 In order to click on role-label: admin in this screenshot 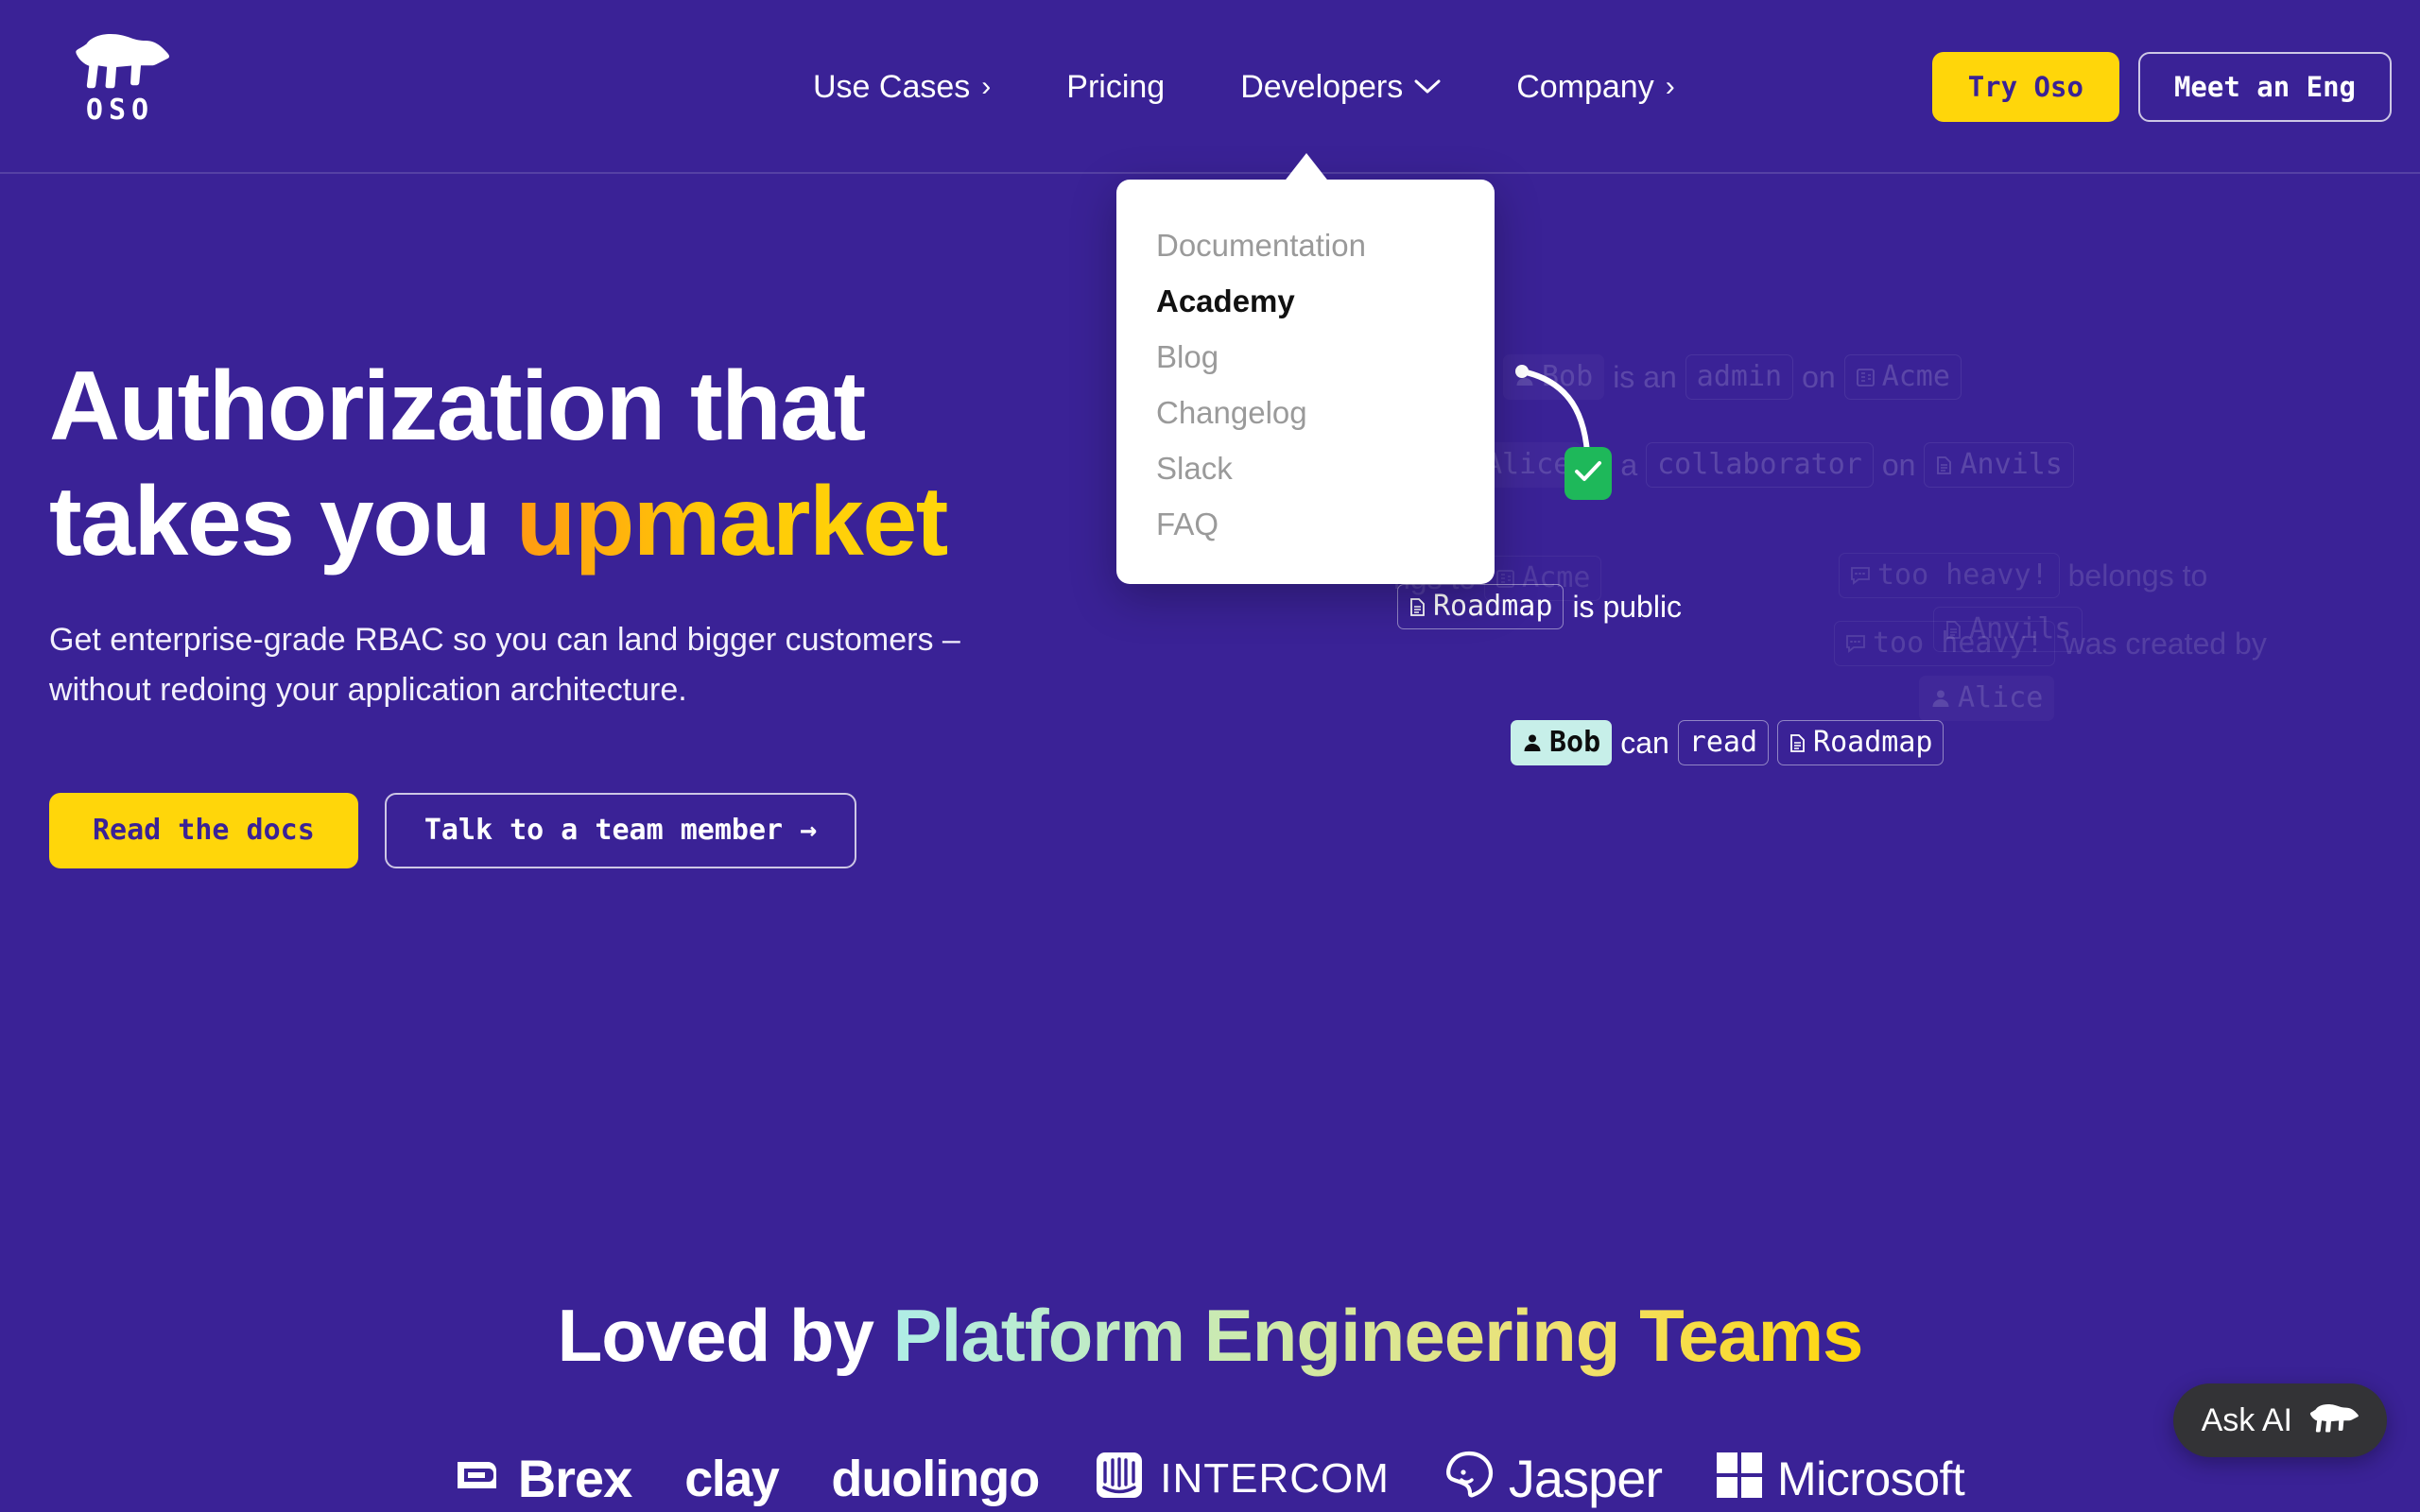, I will do `click(1739, 376)`.